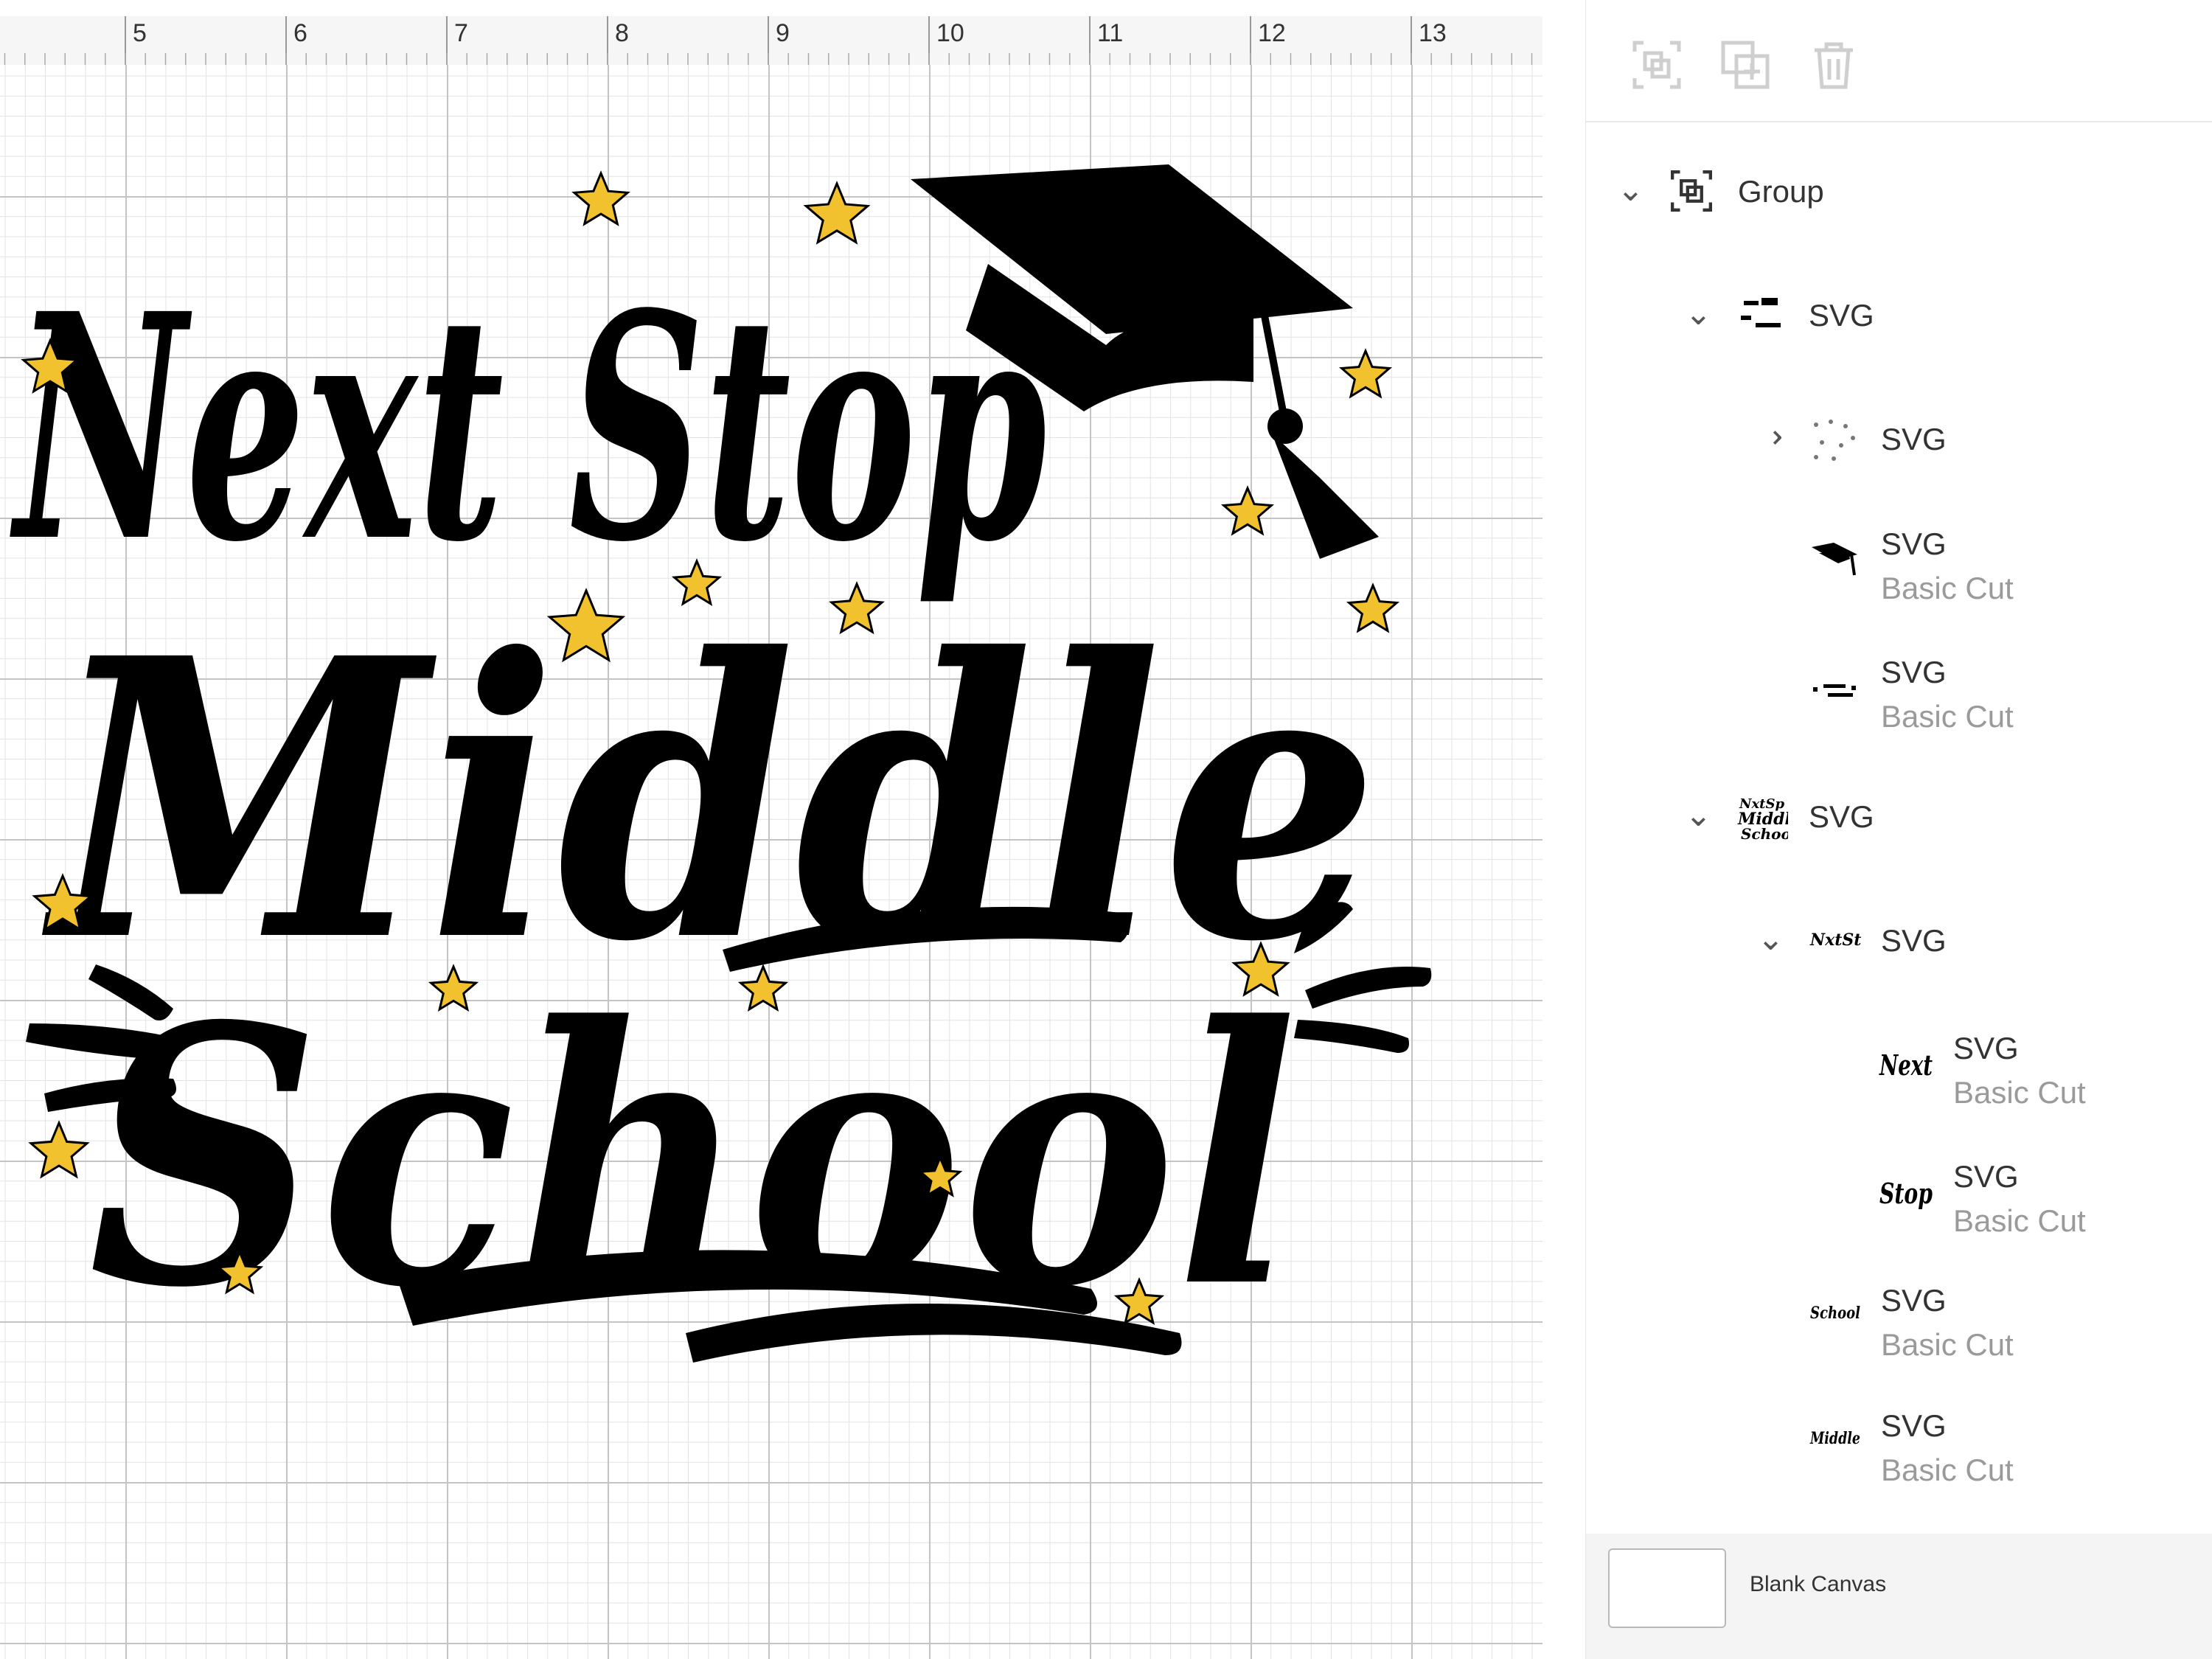 This screenshot has width=2212, height=1659. I want to click on horizontal-ruler: 5 6 7 8 9 10 11 12 13, so click(771, 41).